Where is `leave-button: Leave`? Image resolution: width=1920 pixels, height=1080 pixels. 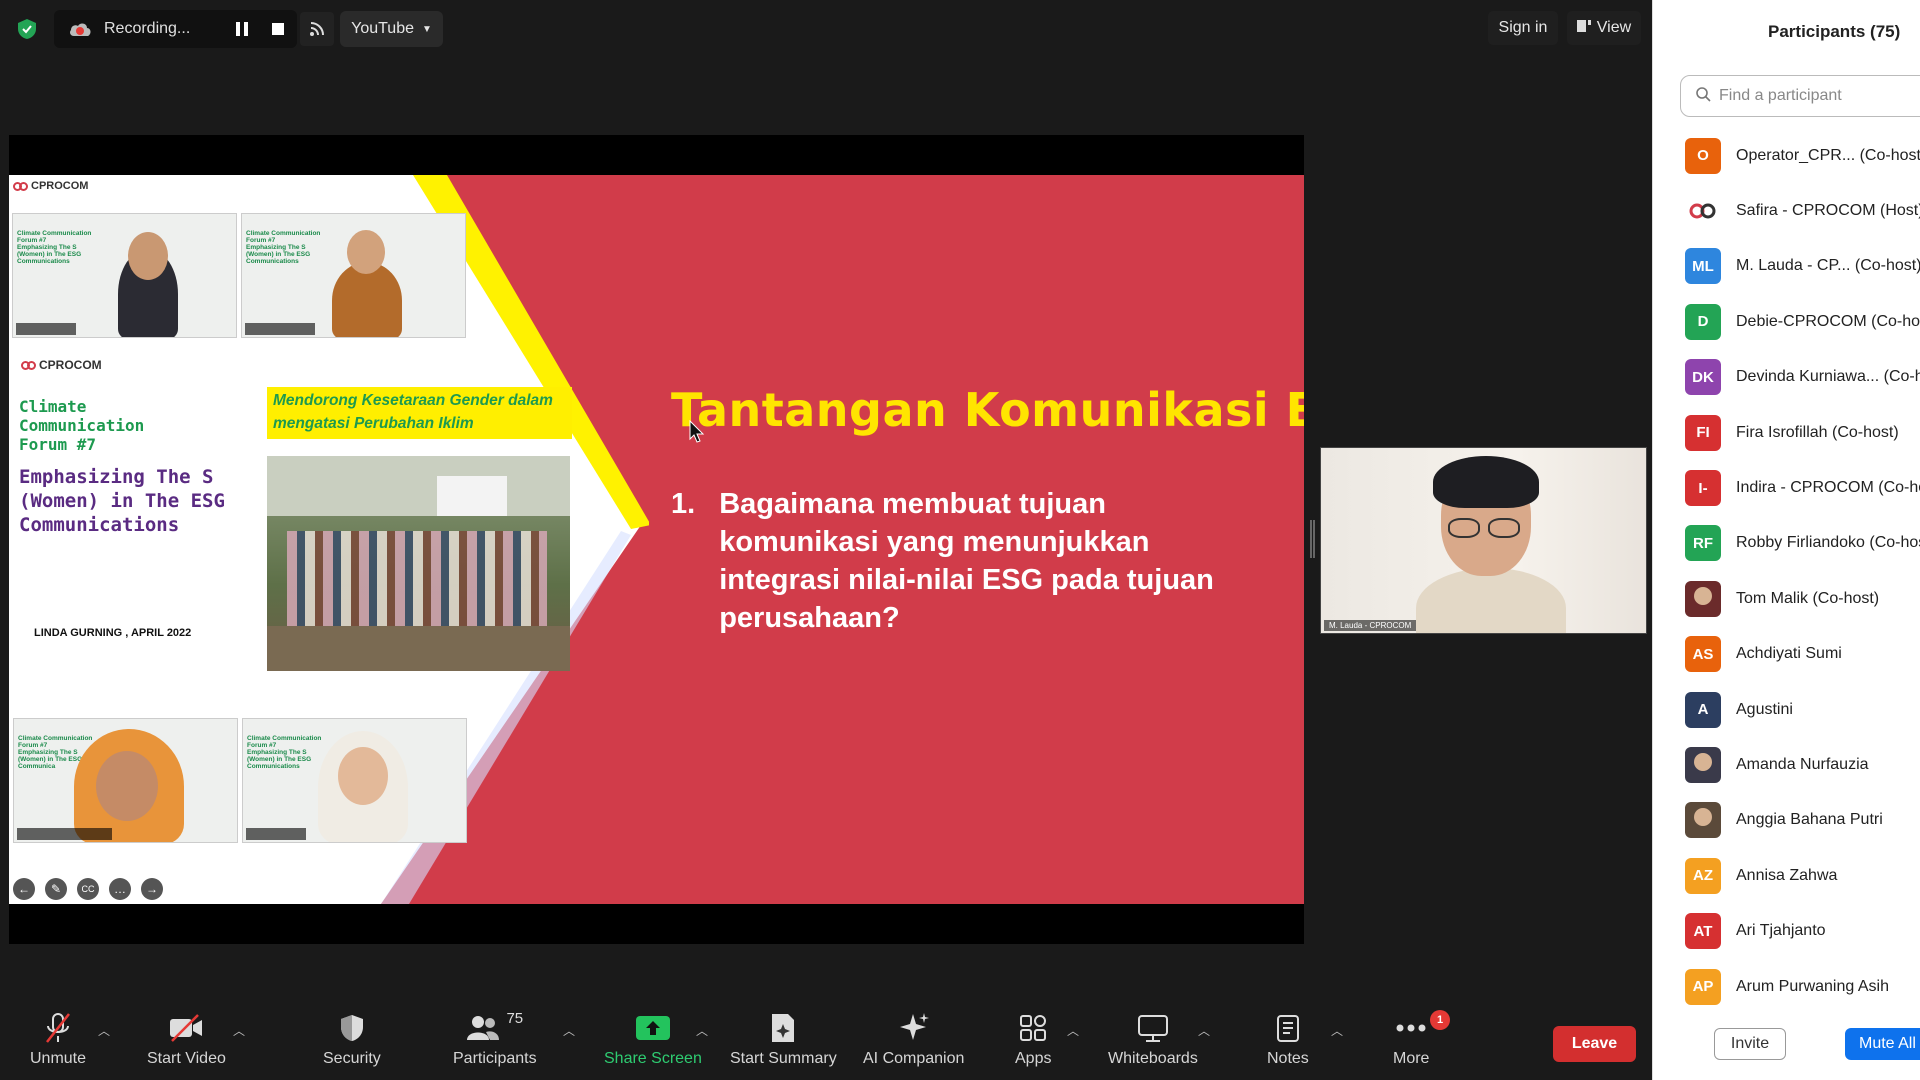 leave-button: Leave is located at coordinates (1594, 1044).